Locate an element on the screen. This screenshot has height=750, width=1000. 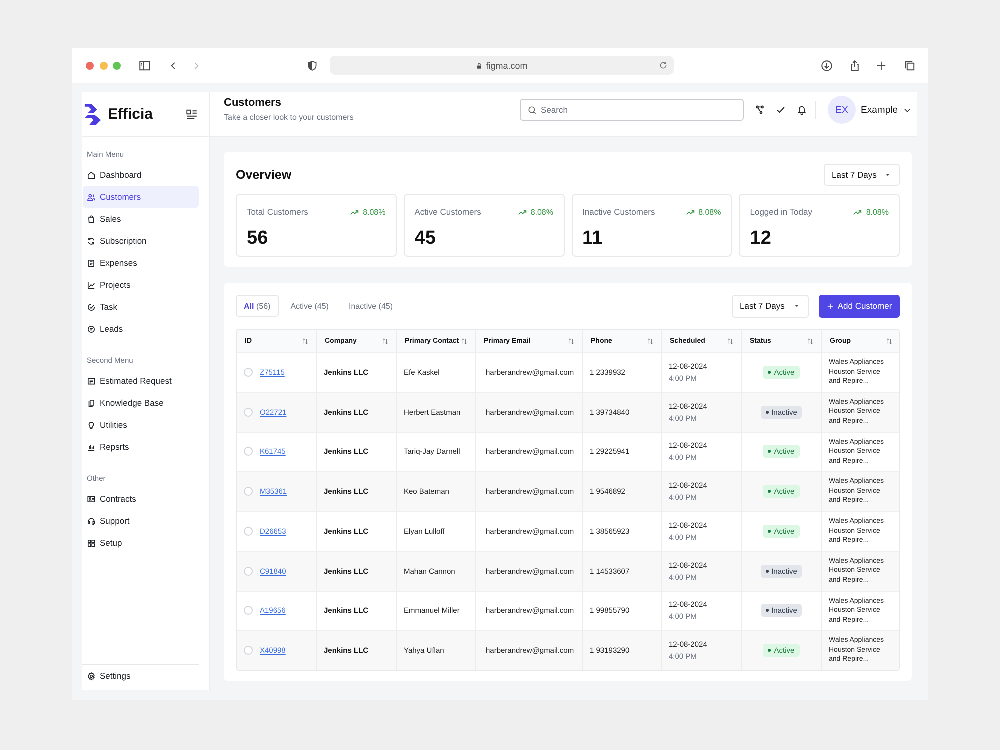
sidebar-item: Settings is located at coordinates (141, 676).